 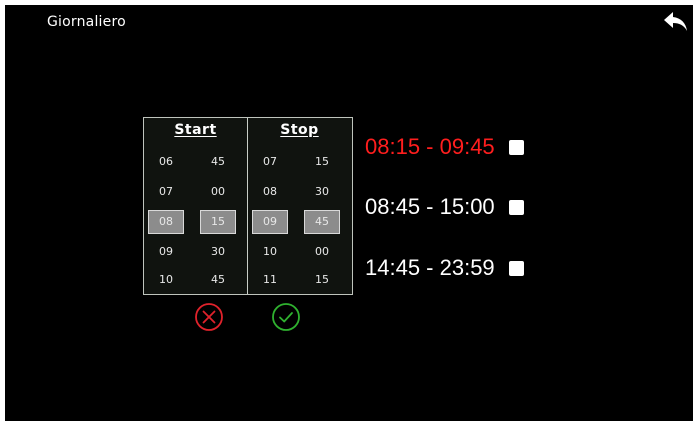 What do you see at coordinates (430, 206) in the screenshot?
I see `time-slot-label: 08:45 - 15:00` at bounding box center [430, 206].